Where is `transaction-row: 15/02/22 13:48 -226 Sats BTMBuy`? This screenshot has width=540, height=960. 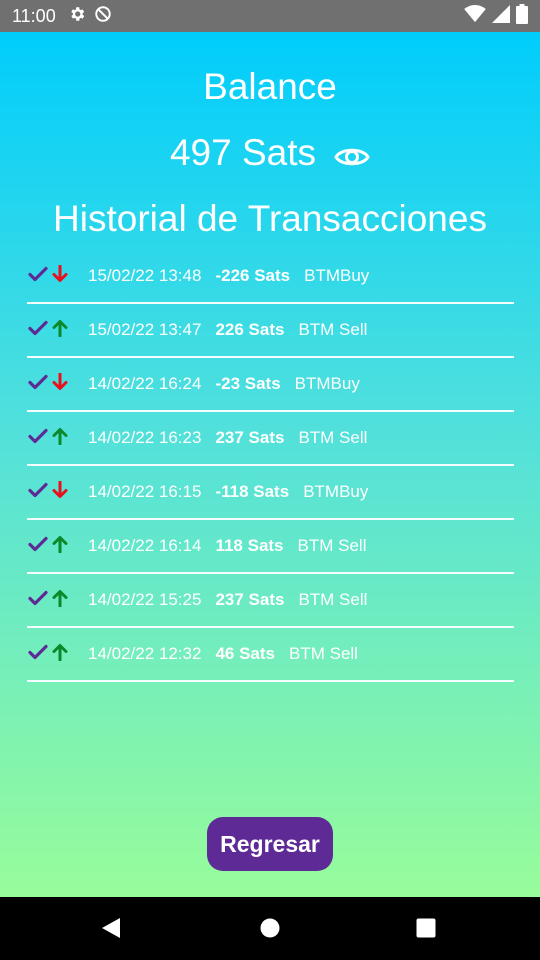 transaction-row: 15/02/22 13:48 -226 Sats BTMBuy is located at coordinates (270, 277).